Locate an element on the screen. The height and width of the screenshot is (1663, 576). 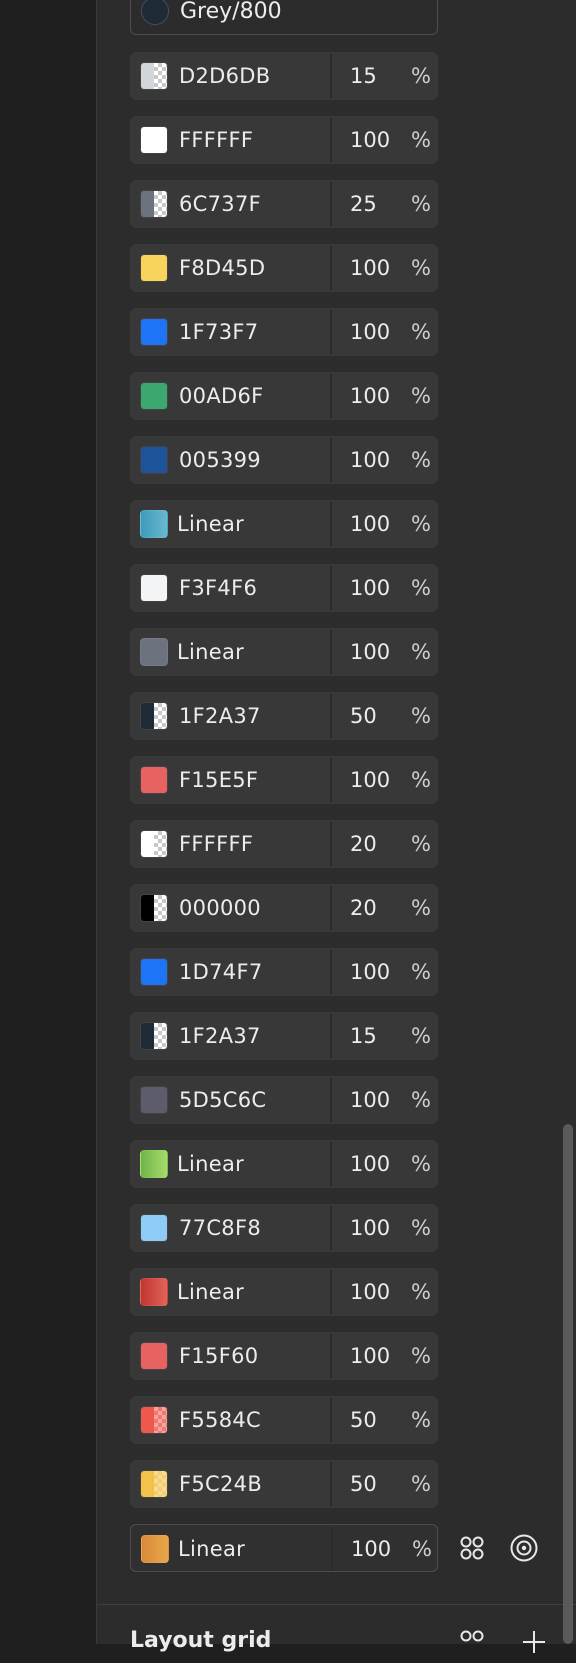
fill-row: F5584C 50% is located at coordinates (284, 1420).